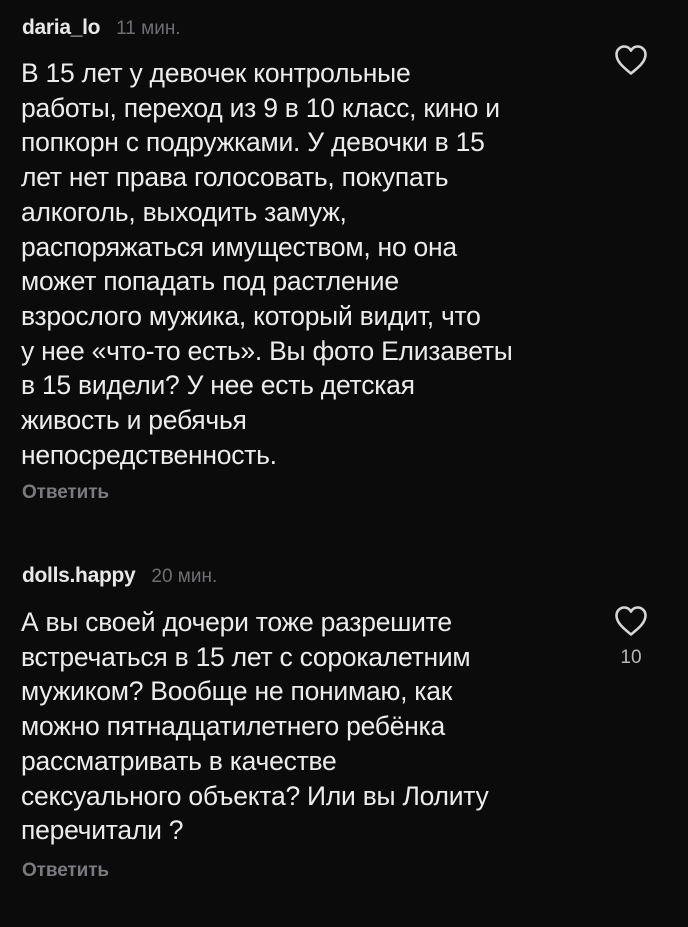 This screenshot has height=927, width=688. Describe the element at coordinates (260, 107) in the screenshot. I see `comment-text-line: работы, переход из 9 в 10 класс, кино и` at that location.